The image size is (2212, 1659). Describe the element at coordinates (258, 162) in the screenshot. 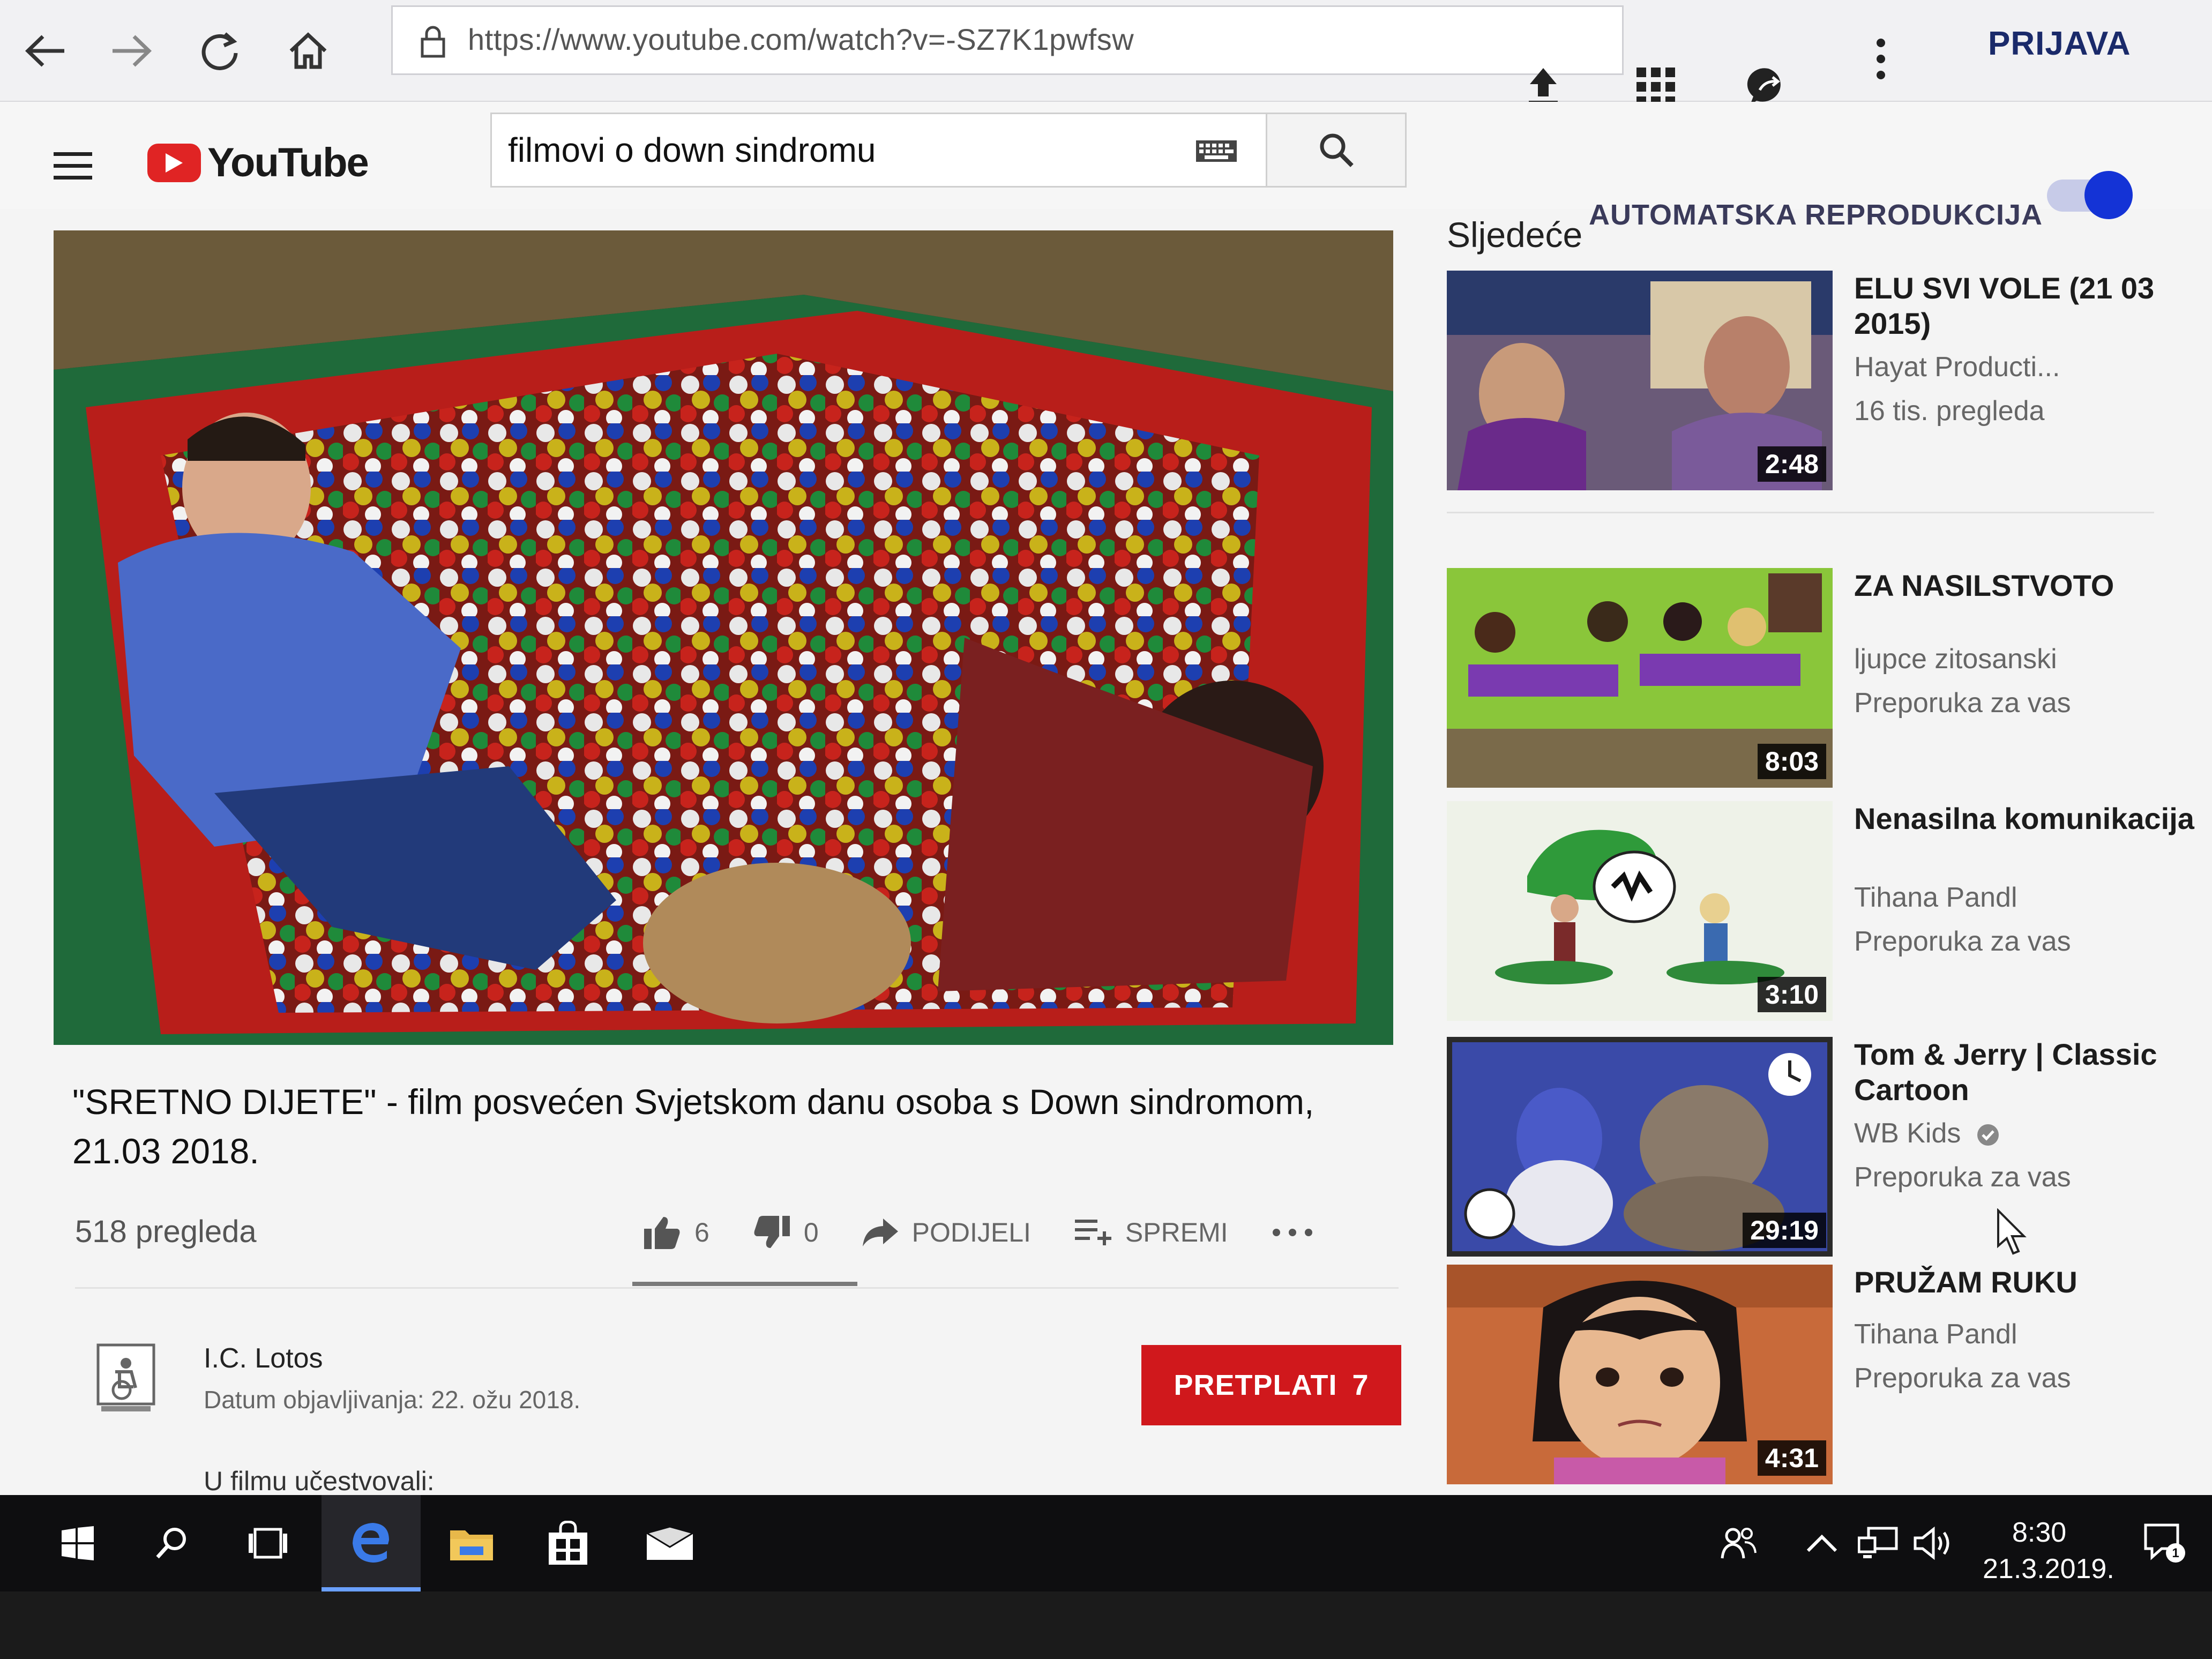

I see `youtube-logo: YouTube` at that location.